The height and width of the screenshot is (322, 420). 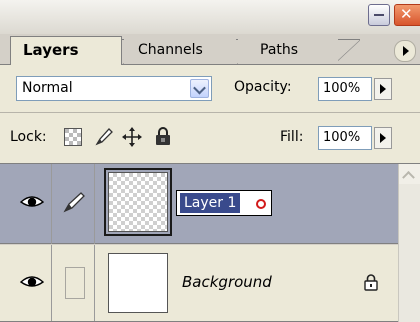 I want to click on chevron-down-icon, so click(x=199, y=88).